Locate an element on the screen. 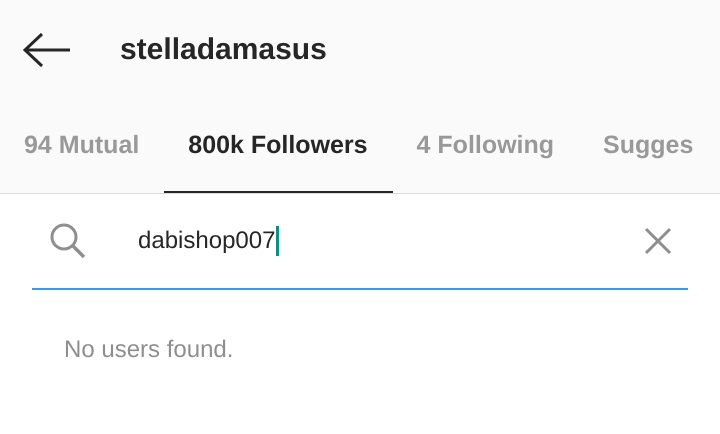 The height and width of the screenshot is (434, 720). back-arrow-icon is located at coordinates (47, 50).